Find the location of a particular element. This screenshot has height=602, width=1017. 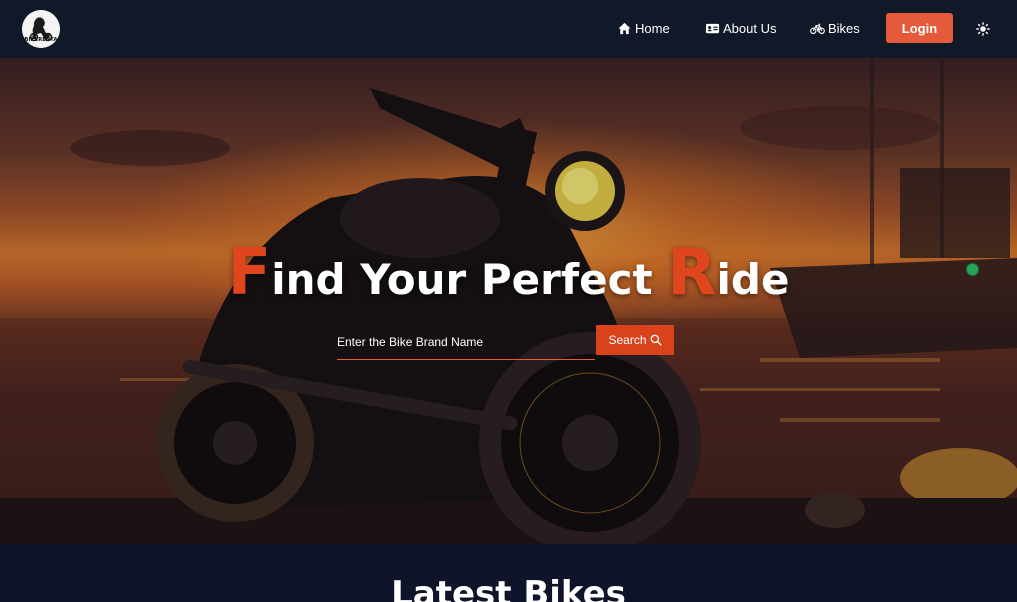

nav-about-label: About Us is located at coordinates (750, 28).